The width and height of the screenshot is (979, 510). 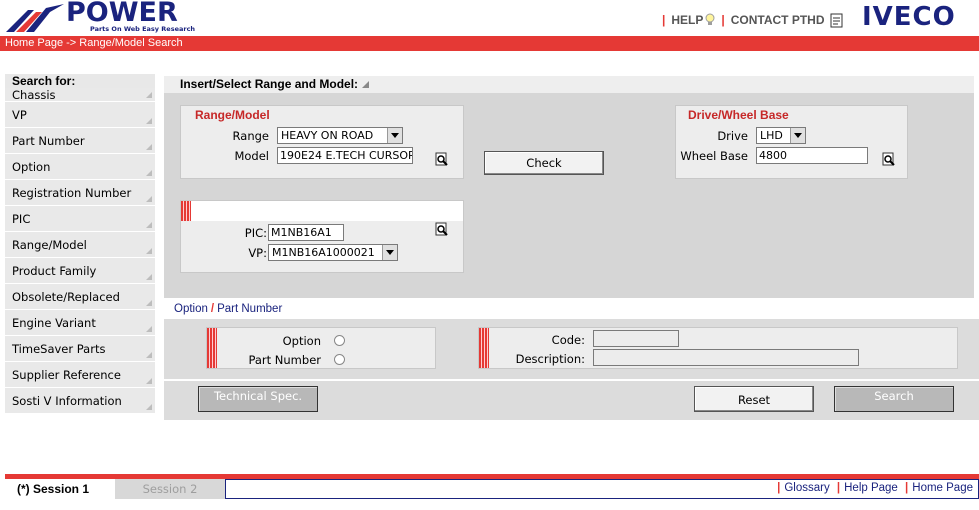 What do you see at coordinates (837, 20) in the screenshot?
I see `contact-doc-icon` at bounding box center [837, 20].